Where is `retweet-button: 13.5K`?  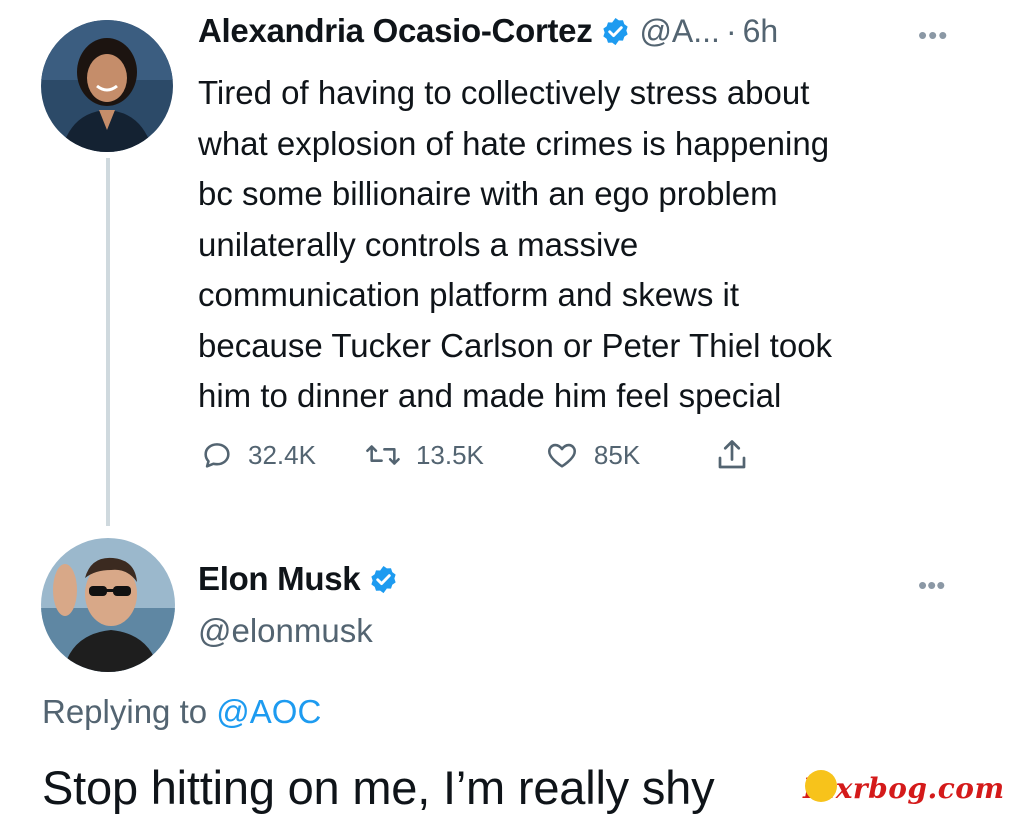 retweet-button: 13.5K is located at coordinates (424, 455).